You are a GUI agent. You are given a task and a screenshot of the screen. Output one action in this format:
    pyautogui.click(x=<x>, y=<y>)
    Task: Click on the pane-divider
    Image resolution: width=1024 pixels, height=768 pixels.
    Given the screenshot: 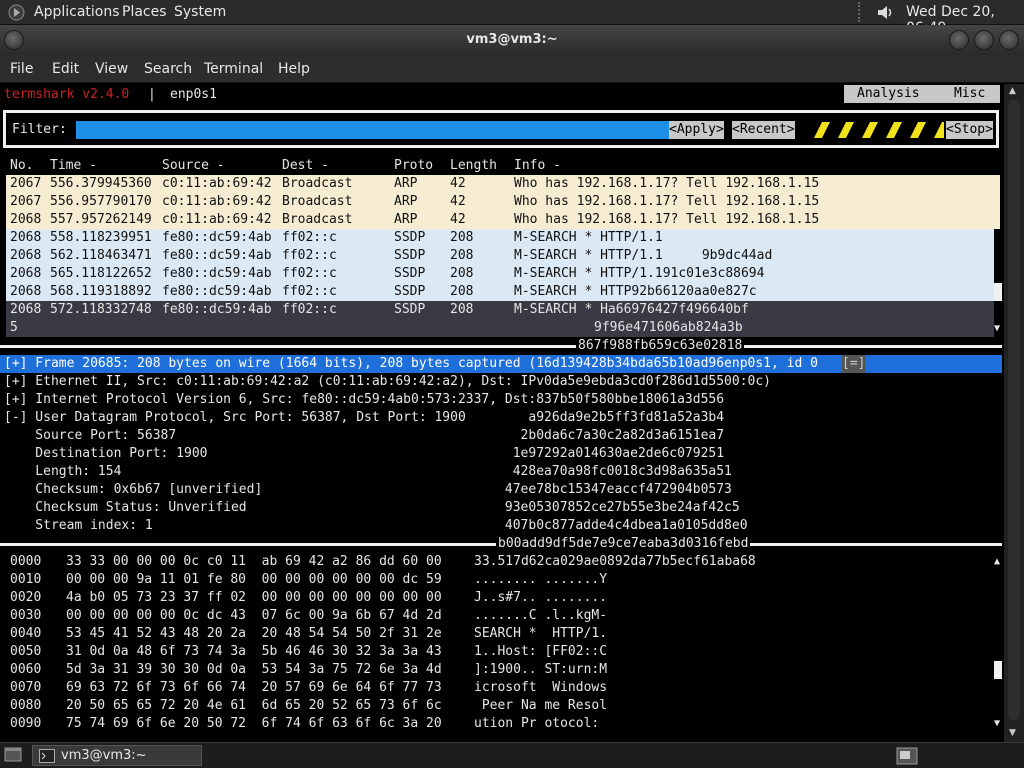 What is the action you would take?
    pyautogui.click(x=501, y=346)
    